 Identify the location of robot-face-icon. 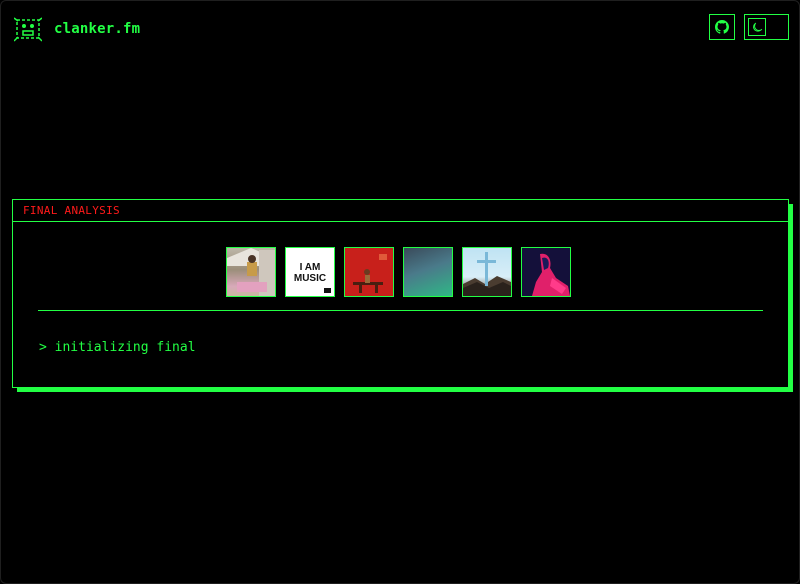
(28, 29).